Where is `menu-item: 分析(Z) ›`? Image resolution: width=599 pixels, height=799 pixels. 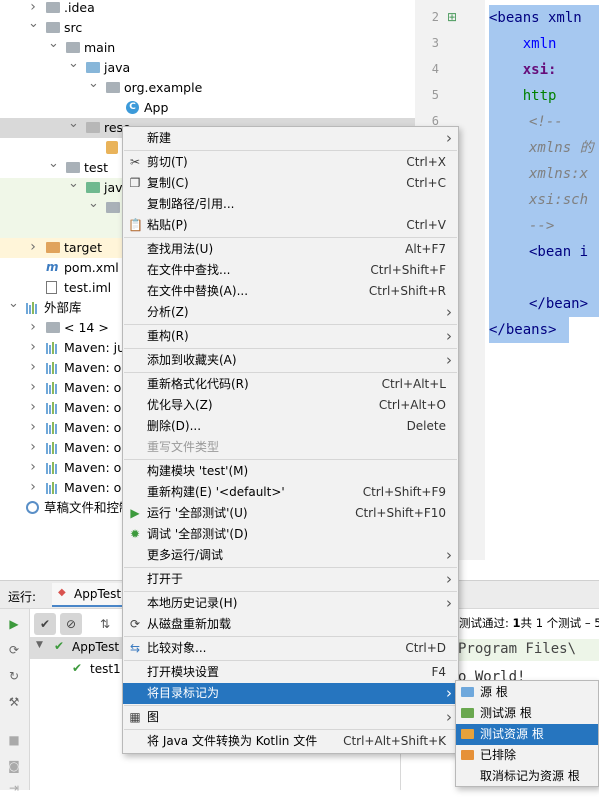
menu-item: 分析(Z) › is located at coordinates (290, 312).